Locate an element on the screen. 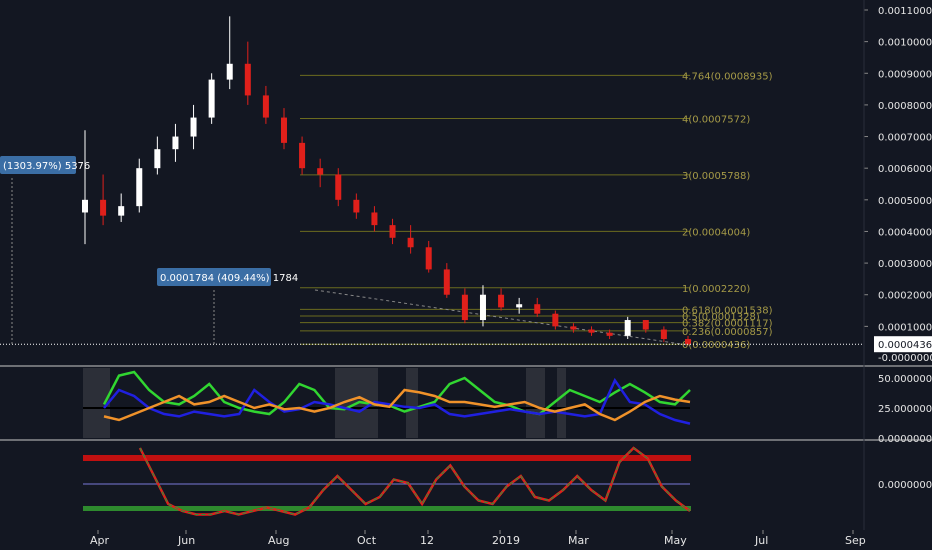 This screenshot has height=550, width=932. y-tick-label: 0.0010000 is located at coordinates (905, 43).